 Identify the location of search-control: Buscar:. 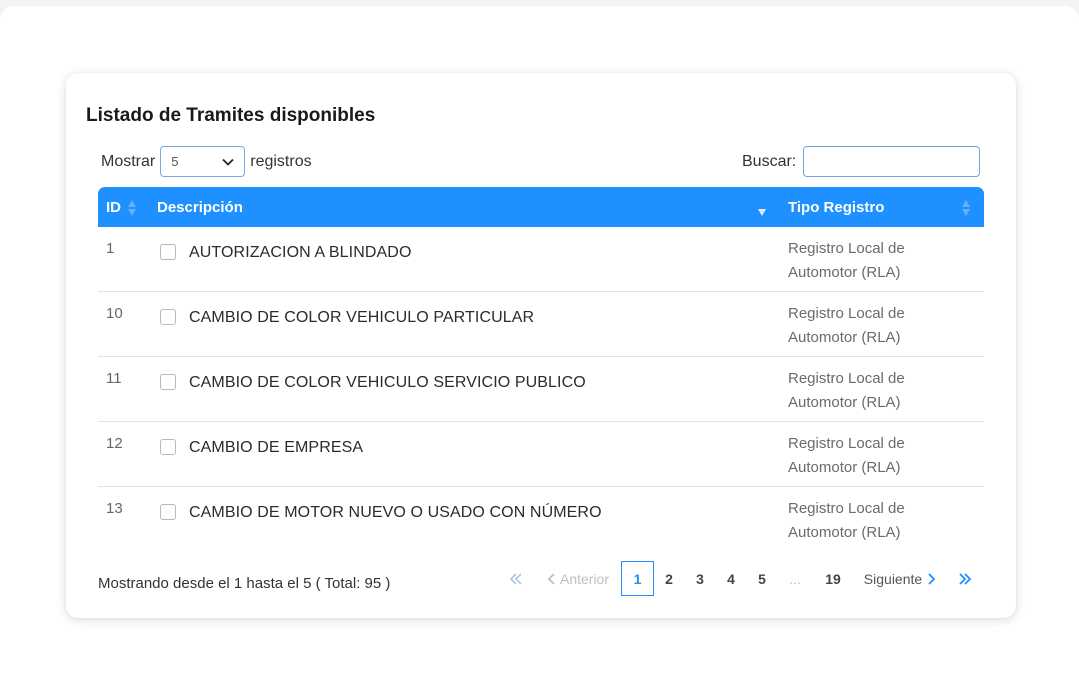
(861, 161).